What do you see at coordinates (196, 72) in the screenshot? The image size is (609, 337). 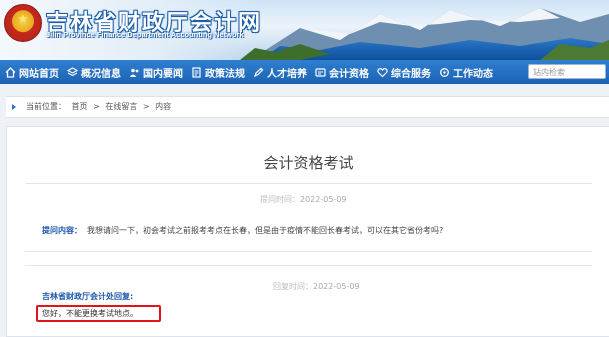 I see `document-icon` at bounding box center [196, 72].